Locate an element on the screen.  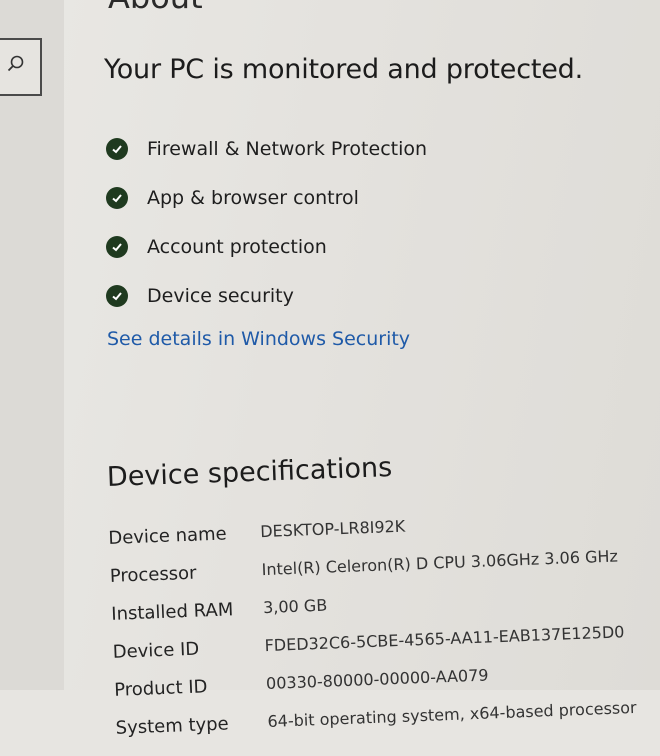
spec-label: Device ID is located at coordinates (156, 650).